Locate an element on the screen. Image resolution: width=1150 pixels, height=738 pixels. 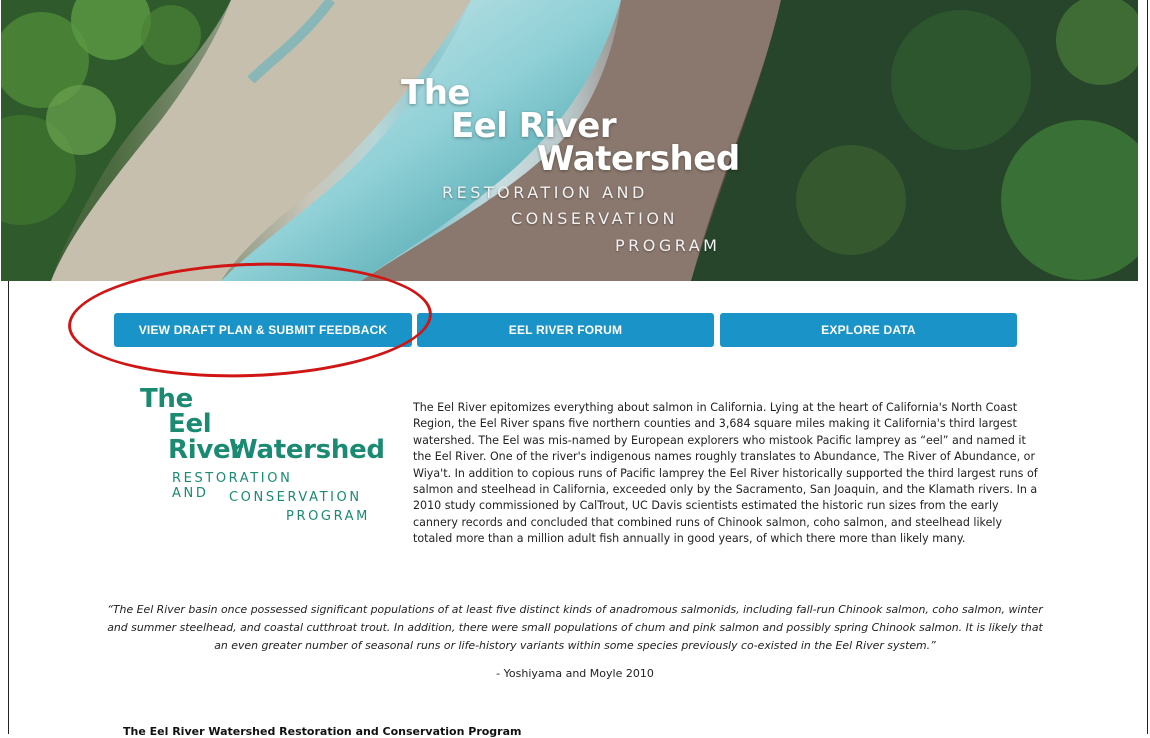
eel-river-forum-button: EEL RIVER FORUM is located at coordinates (565, 330).